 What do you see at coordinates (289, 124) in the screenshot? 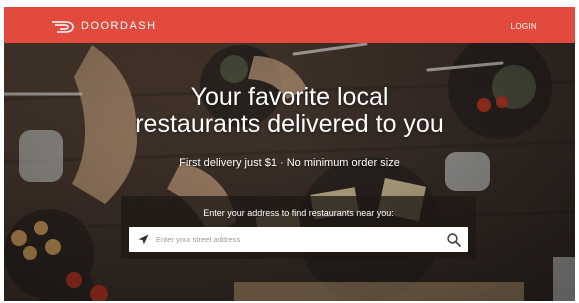
I see `hero-title-line-2: restaurants delivered to you` at bounding box center [289, 124].